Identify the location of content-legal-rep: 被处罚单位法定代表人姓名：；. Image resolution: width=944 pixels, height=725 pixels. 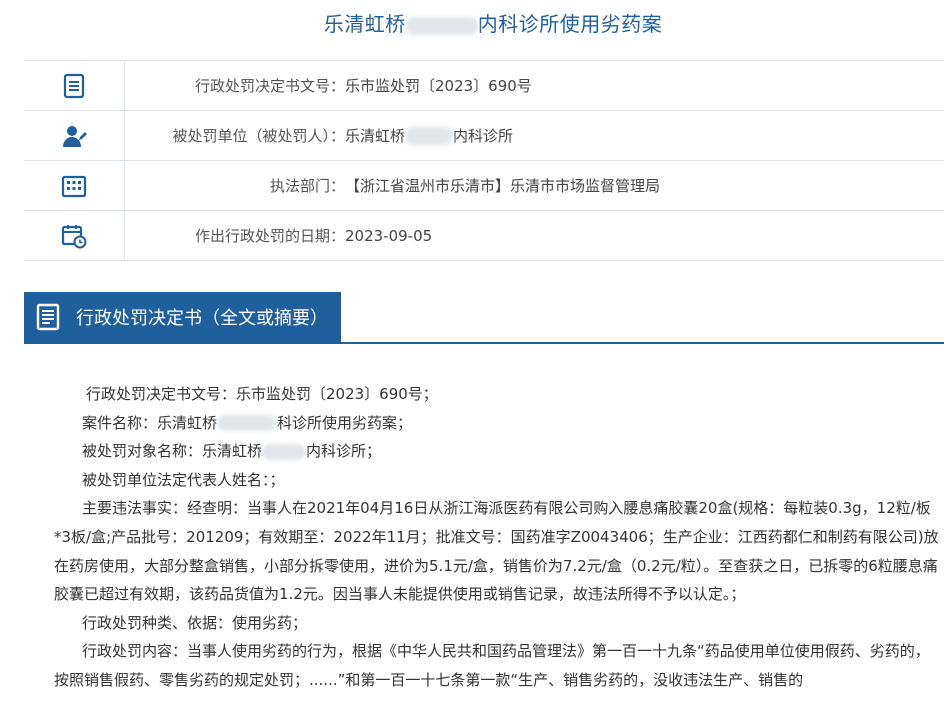
(183, 479).